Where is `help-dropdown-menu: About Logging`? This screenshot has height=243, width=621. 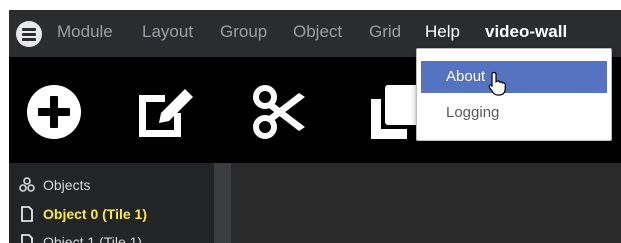 help-dropdown-menu: About Logging is located at coordinates (514, 94).